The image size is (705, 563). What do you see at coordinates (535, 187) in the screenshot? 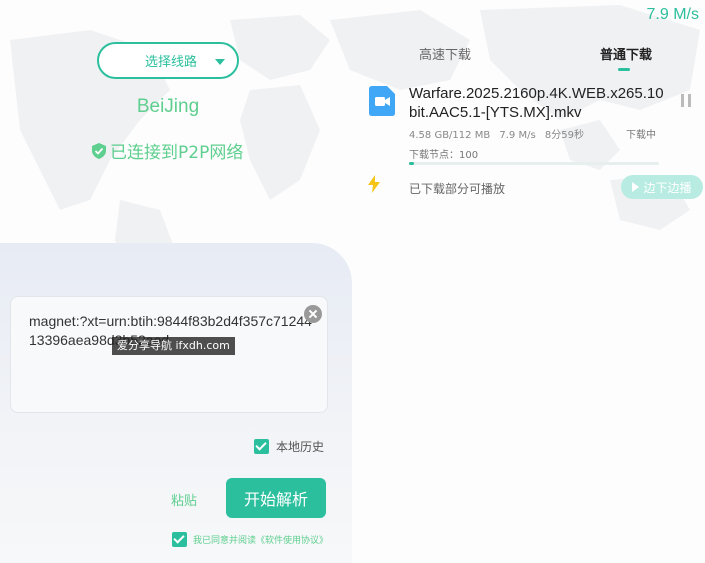
I see `play-row: 已下载部分可播放 边下边播` at bounding box center [535, 187].